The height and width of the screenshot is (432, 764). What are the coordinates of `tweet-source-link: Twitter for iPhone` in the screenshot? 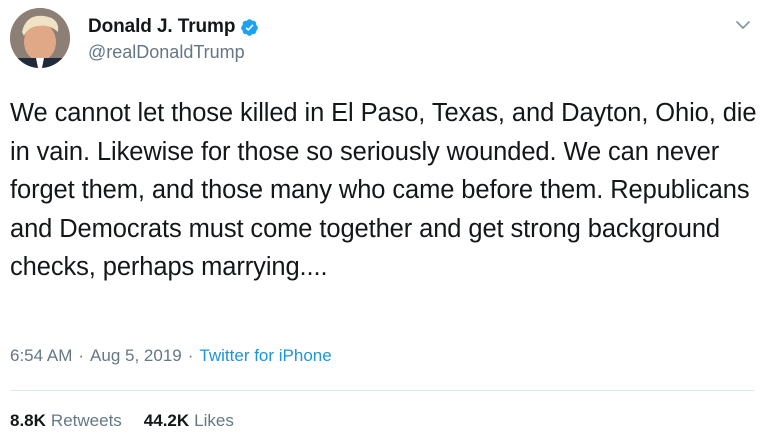 It's located at (265, 356).